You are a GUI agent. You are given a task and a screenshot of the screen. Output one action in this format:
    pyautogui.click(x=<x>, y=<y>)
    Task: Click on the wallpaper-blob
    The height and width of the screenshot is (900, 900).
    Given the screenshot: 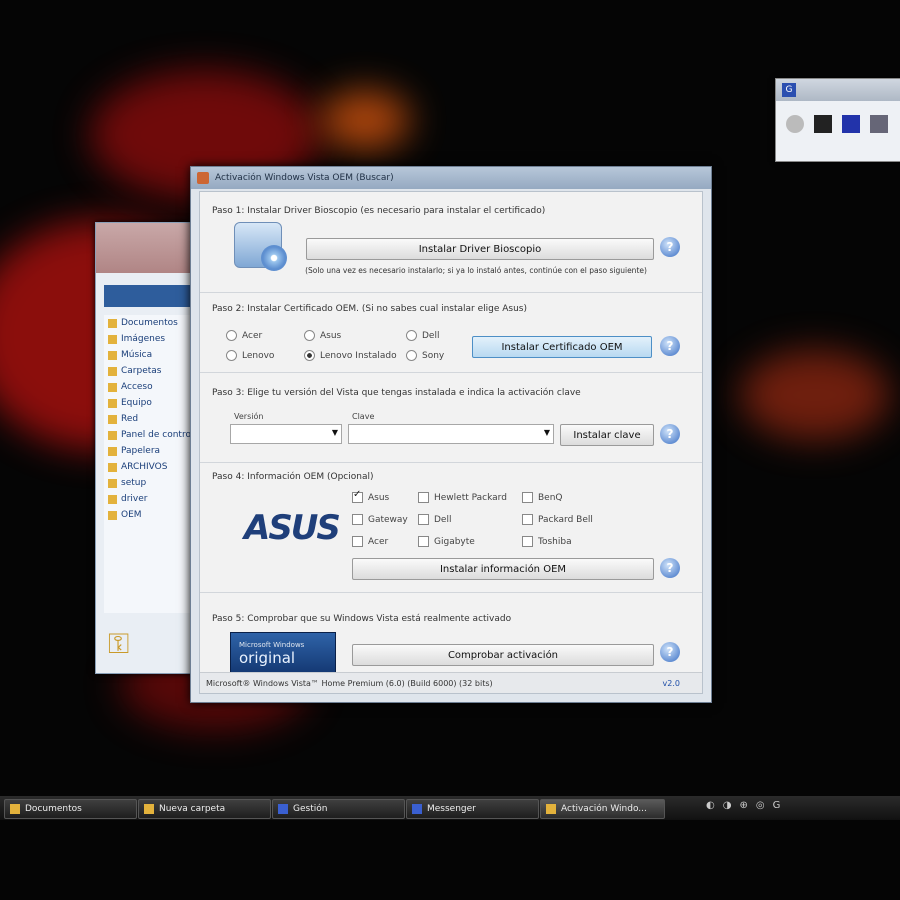 What is the action you would take?
    pyautogui.click(x=815, y=395)
    